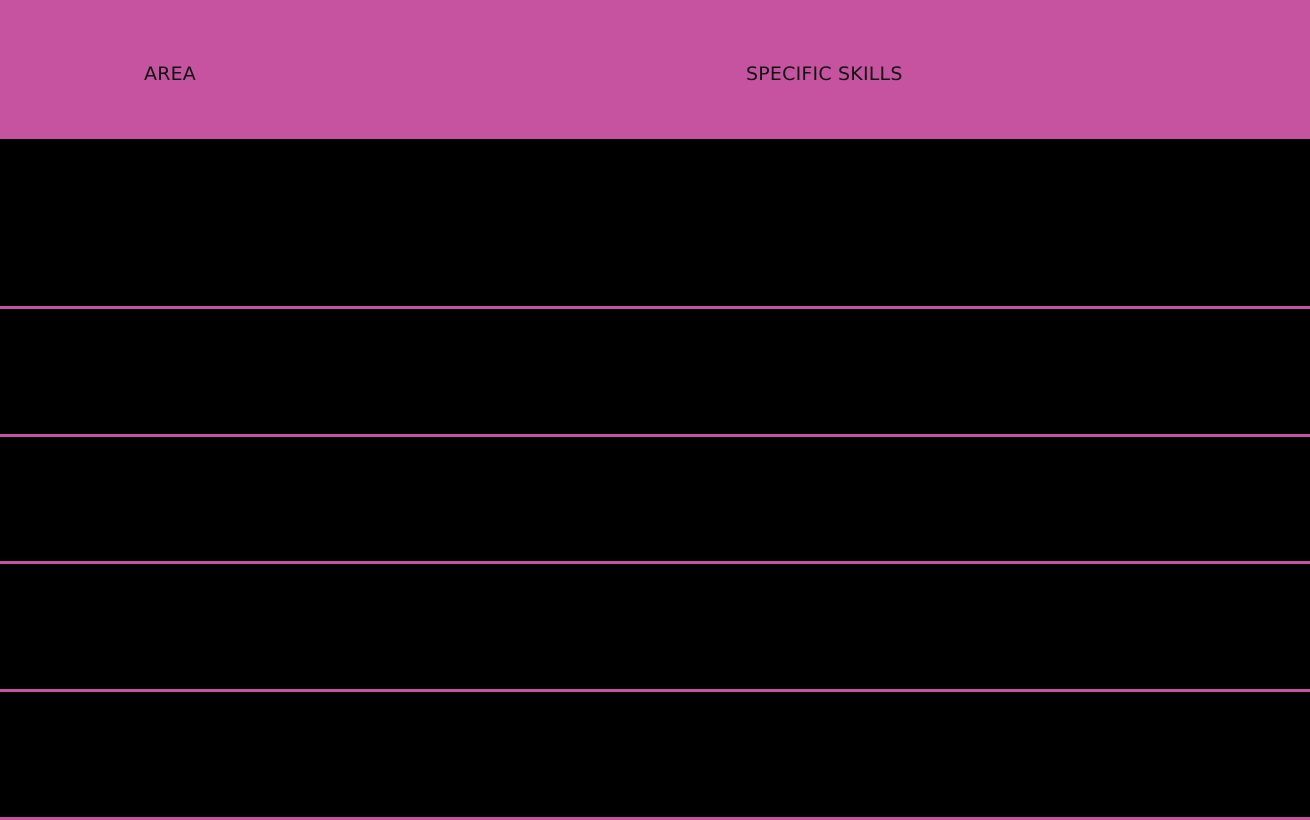 The width and height of the screenshot is (1310, 820). I want to click on column-header-specific-skills: SPECIFIC SKILLS, so click(824, 74).